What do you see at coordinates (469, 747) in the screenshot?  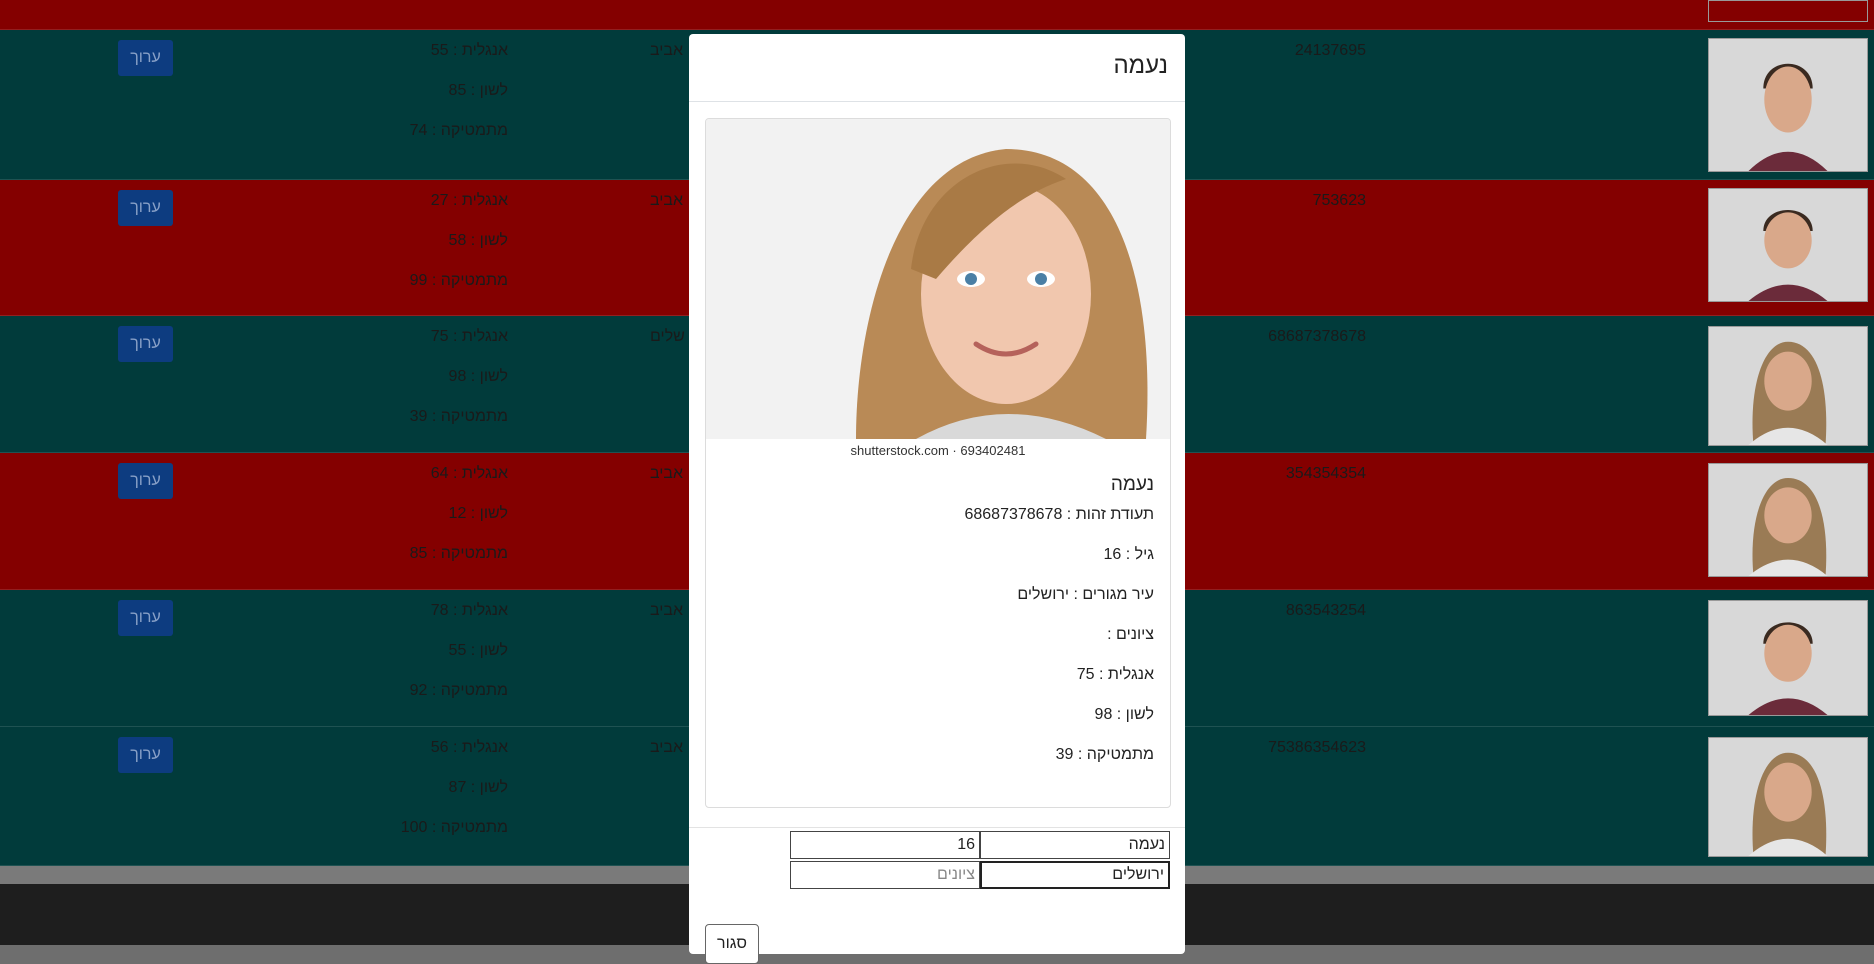 I see `grade-english: אנגלית : 56` at bounding box center [469, 747].